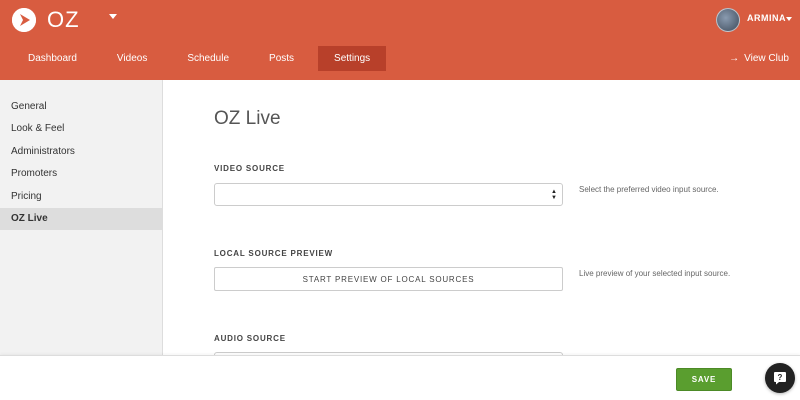  I want to click on tab-posts: Posts, so click(281, 58).